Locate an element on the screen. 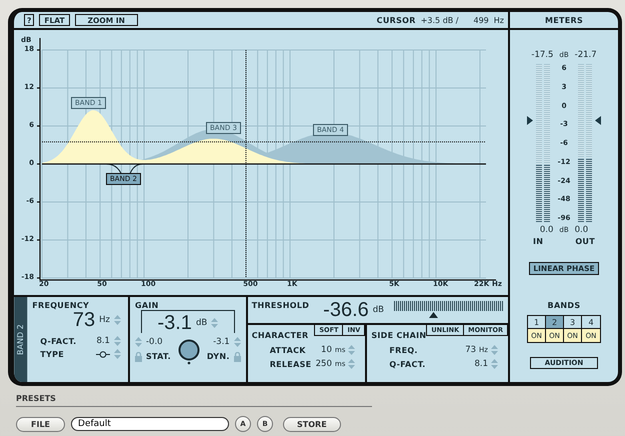 Image resolution: width=625 pixels, height=436 pixels. cursor-unit: Hz is located at coordinates (499, 20).